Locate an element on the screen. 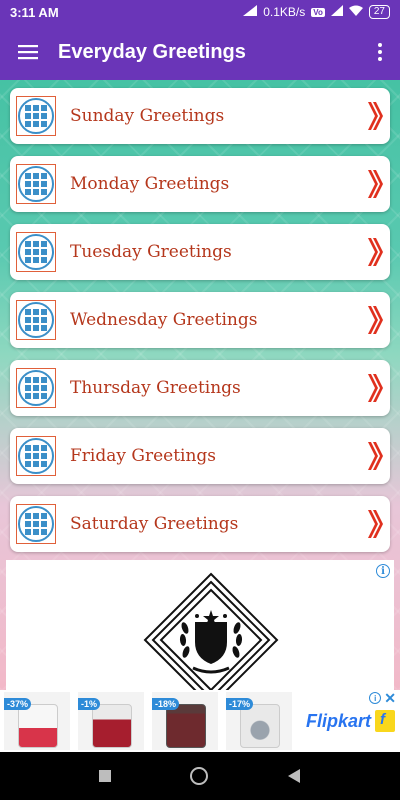 The width and height of the screenshot is (400, 800). system-nav-bar is located at coordinates (200, 776).